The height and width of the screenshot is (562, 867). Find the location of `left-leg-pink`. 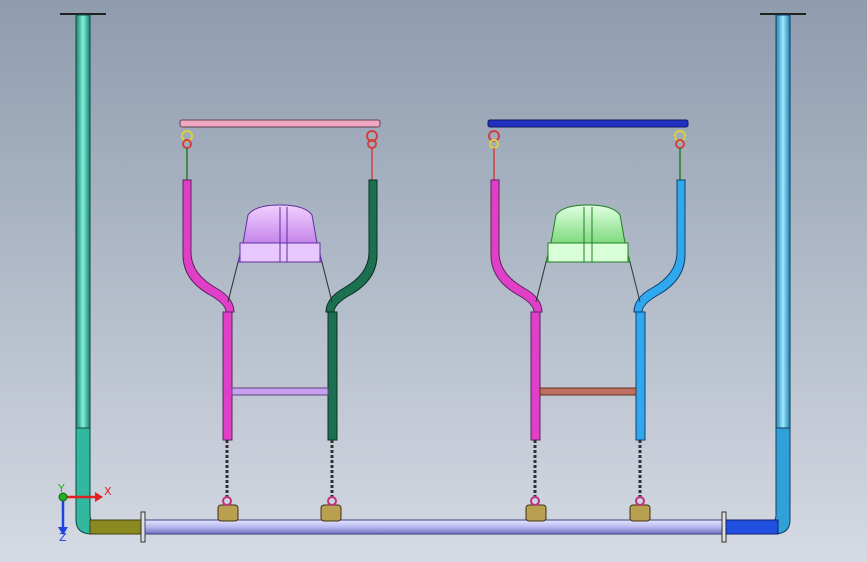

left-leg-pink is located at coordinates (227, 376).